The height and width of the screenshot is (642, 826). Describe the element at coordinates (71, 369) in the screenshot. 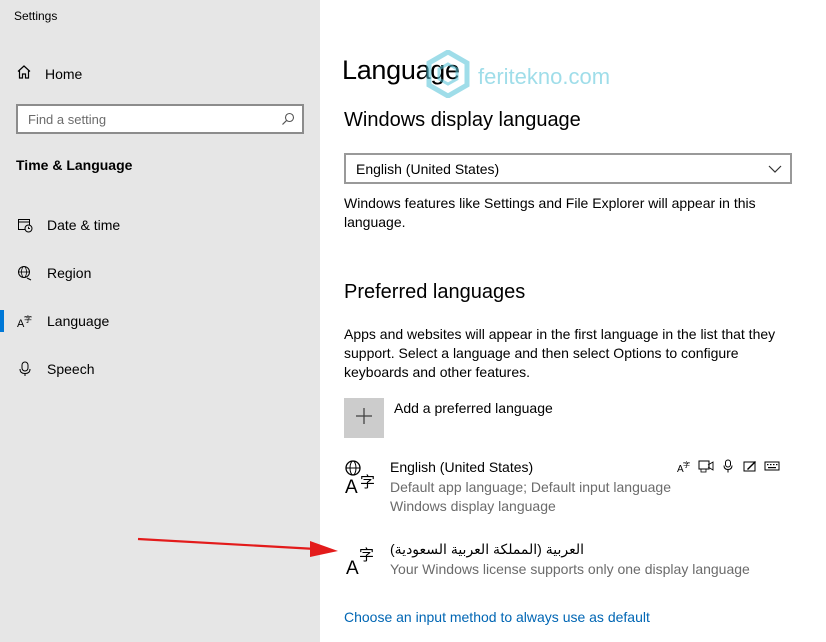

I see `sidebar-item-label: Speech` at that location.